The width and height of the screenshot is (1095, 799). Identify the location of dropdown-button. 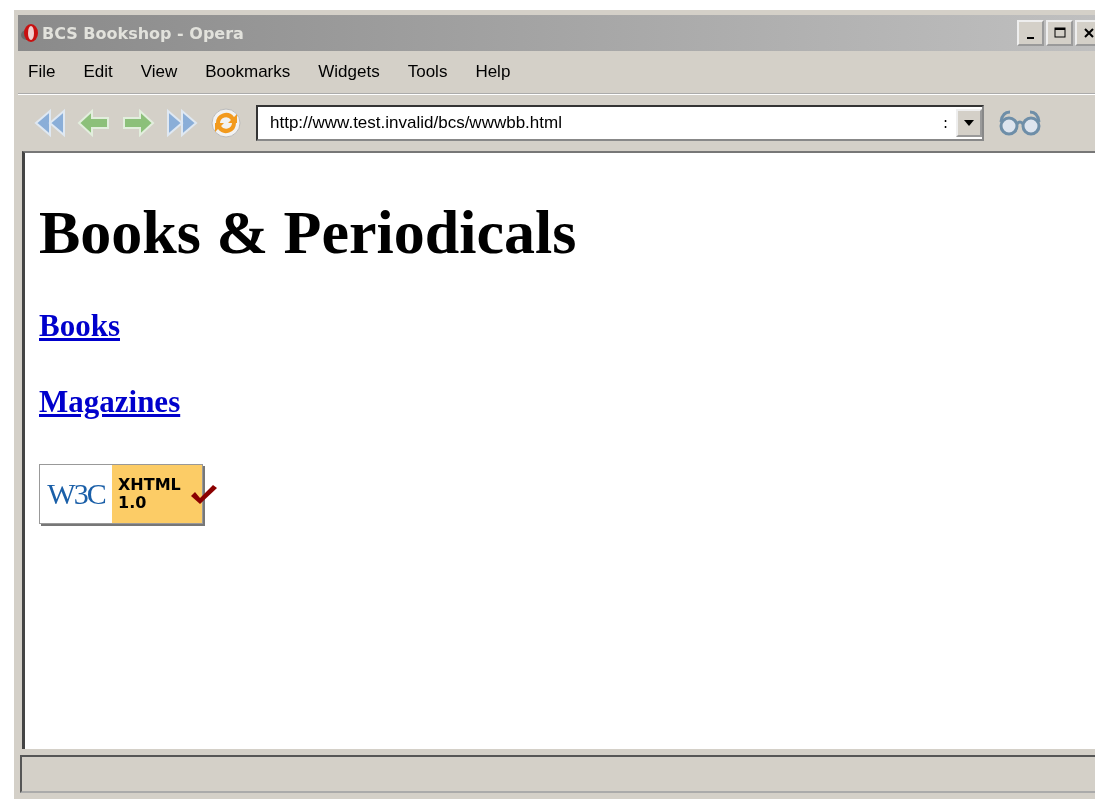
(969, 123).